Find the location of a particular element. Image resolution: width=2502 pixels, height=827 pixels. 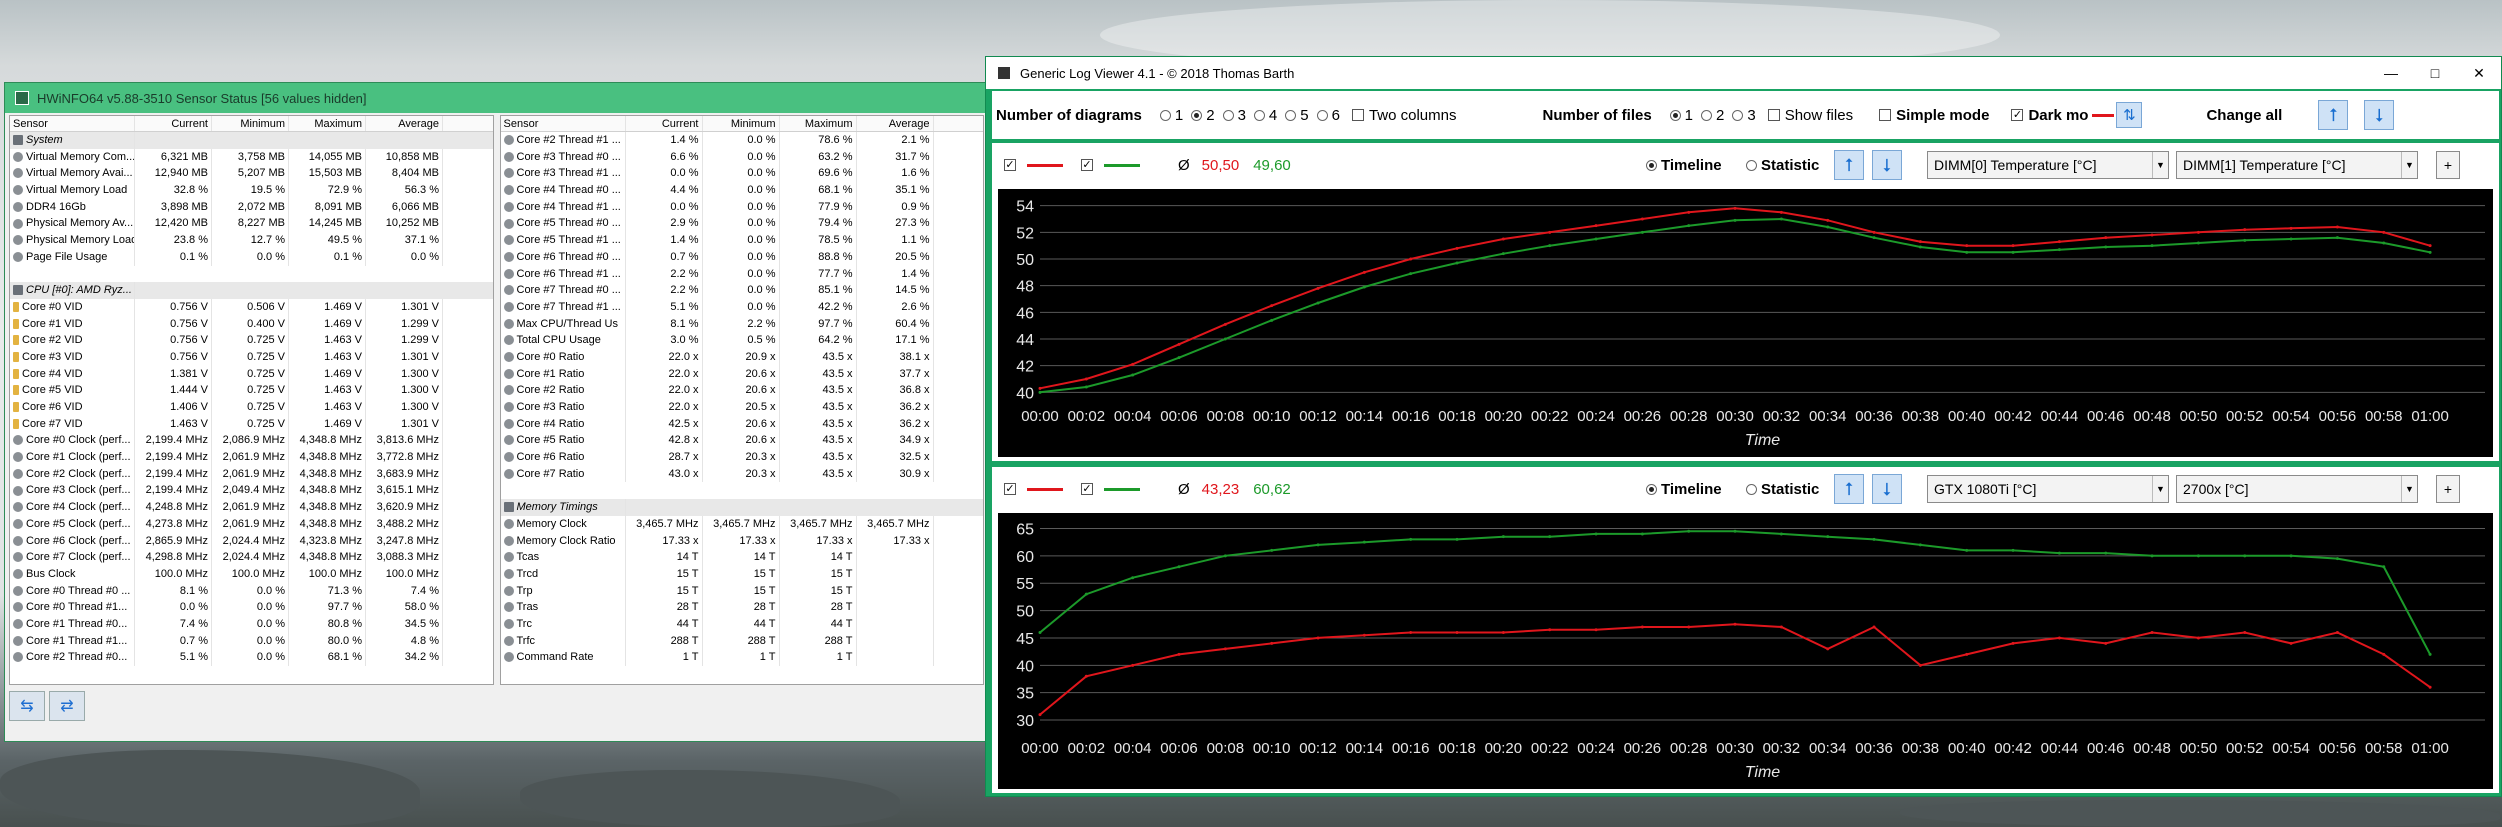

sensor-row: Trfc 288 T 288 T 288 T is located at coordinates (742, 641).